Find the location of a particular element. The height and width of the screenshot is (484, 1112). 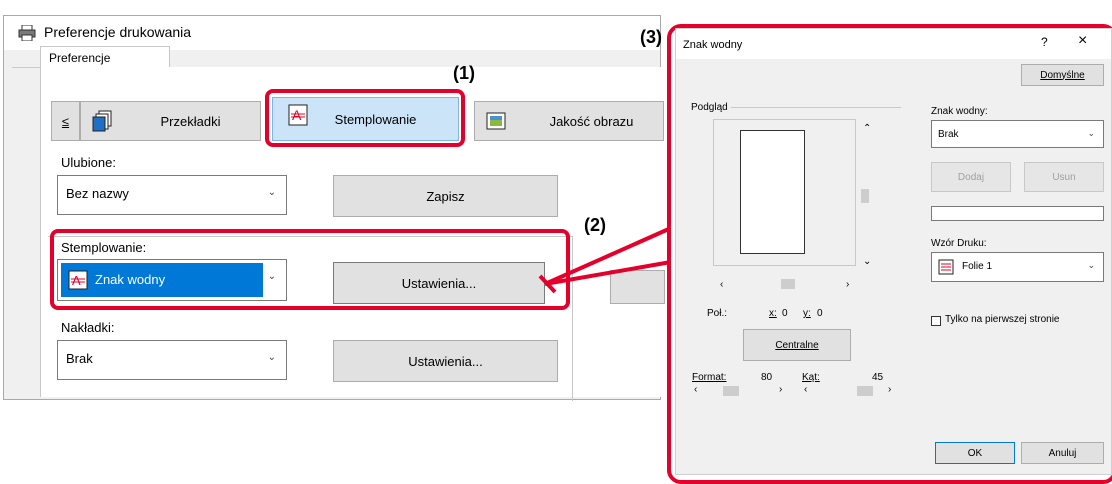

nav-przekladki-label: Przekładki is located at coordinates (190, 121).